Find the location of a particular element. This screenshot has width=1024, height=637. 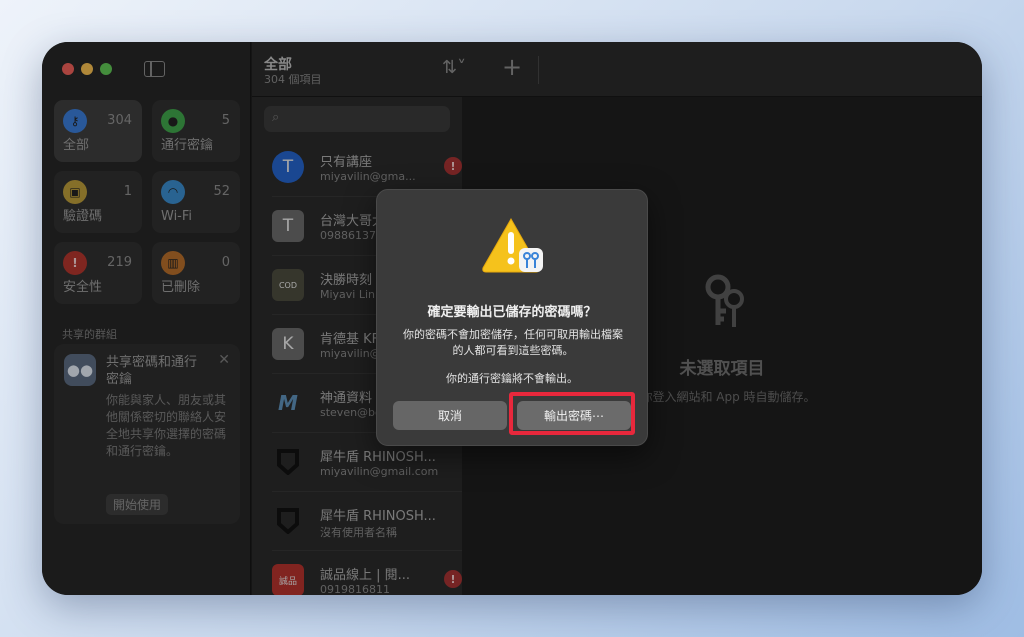

warning-icon is located at coordinates (512, 245).